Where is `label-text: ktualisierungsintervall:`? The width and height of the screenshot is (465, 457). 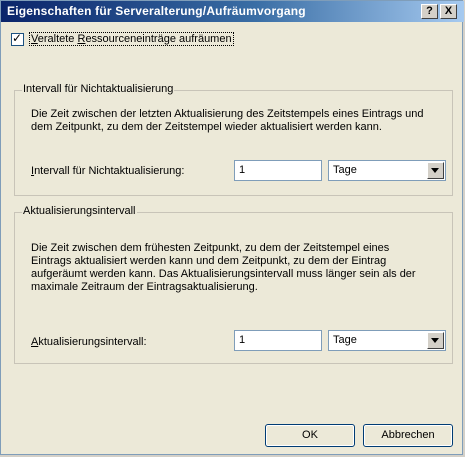 label-text: ktualisierungsintervall: is located at coordinates (92, 342).